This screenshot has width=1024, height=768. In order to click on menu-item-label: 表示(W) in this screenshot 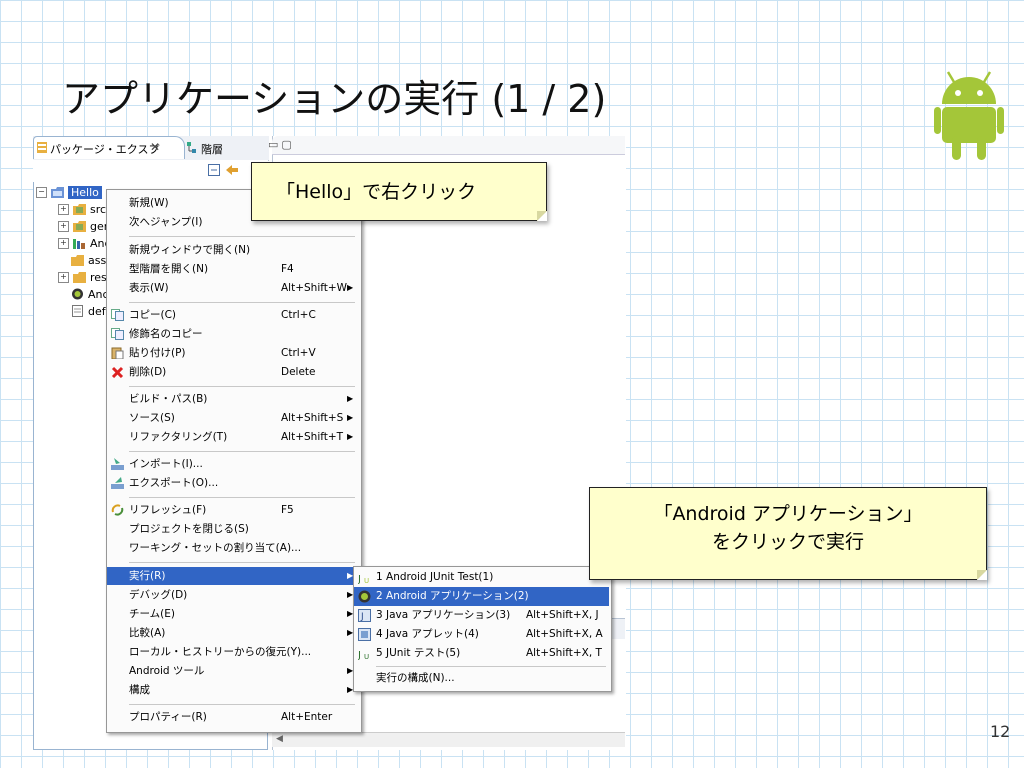, I will do `click(149, 288)`.